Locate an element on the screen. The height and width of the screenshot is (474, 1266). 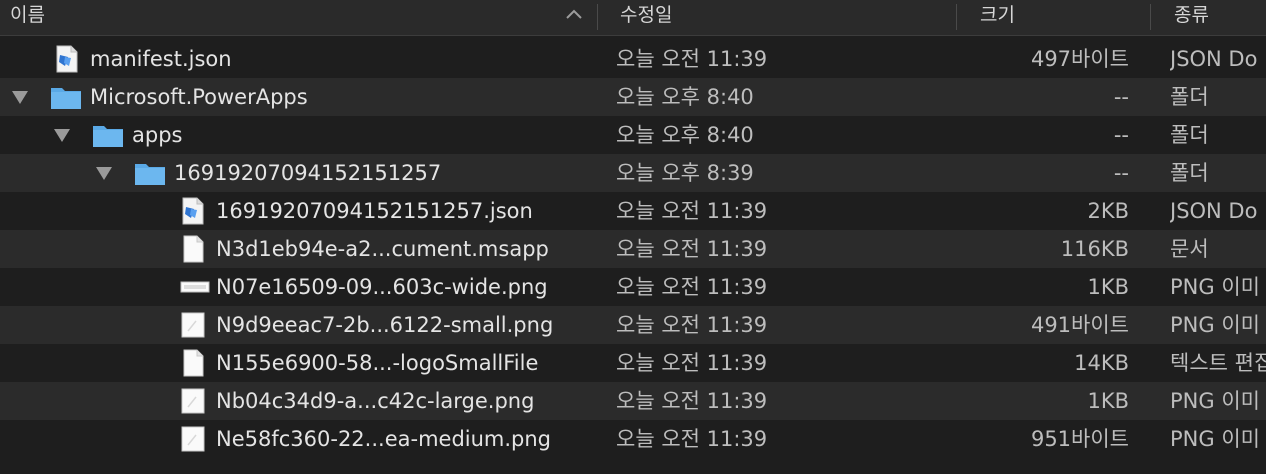
sort-ascending-chevron-icon is located at coordinates (574, 15).